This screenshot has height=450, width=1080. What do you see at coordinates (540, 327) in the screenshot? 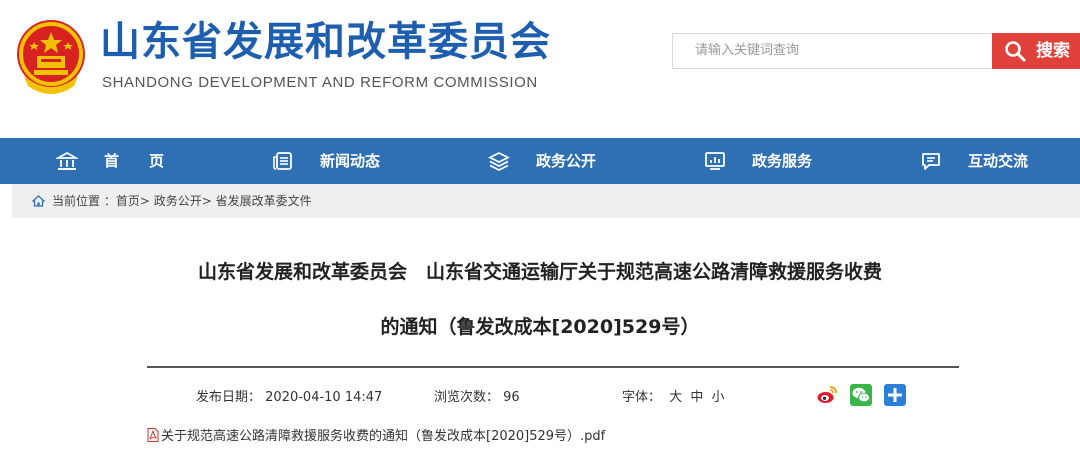
I see `article-title-line2: 的通知（鲁发改成本[2020]529号）` at bounding box center [540, 327].